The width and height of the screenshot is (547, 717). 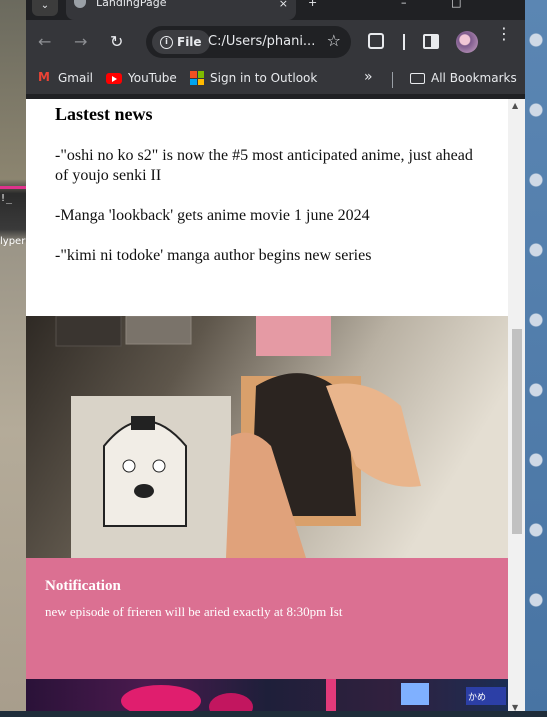 What do you see at coordinates (264, 78) in the screenshot?
I see `bookmark-label: Sign in to Outlook` at bounding box center [264, 78].